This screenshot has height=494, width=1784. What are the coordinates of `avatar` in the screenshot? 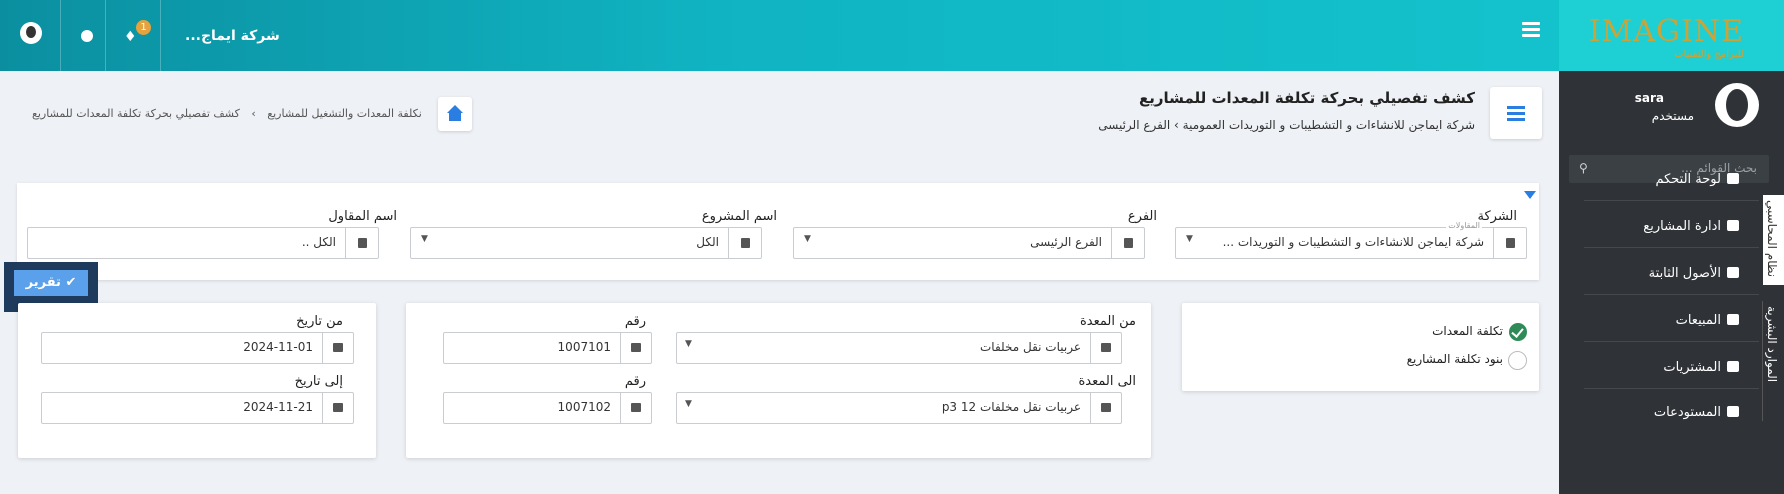 It's located at (1737, 105).